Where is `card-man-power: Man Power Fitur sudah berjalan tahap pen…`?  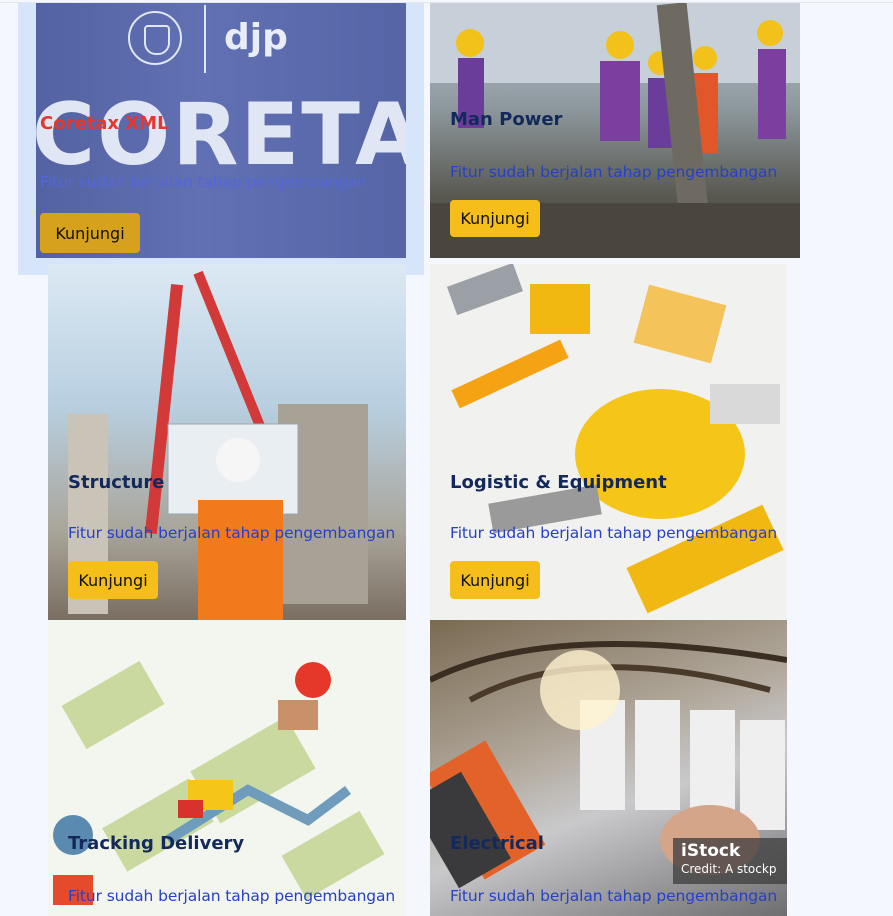
card-man-power: Man Power Fitur sudah berjalan tahap pen… is located at coordinates (615, 130).